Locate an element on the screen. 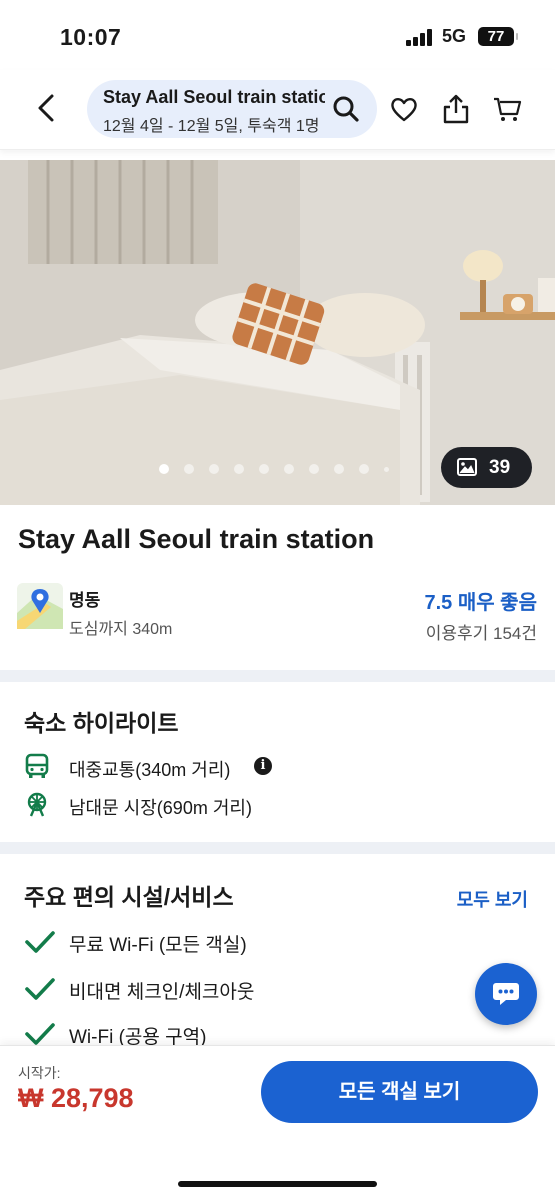  highlight-item: 대중교통(340m 거리) i is located at coordinates (224, 767).